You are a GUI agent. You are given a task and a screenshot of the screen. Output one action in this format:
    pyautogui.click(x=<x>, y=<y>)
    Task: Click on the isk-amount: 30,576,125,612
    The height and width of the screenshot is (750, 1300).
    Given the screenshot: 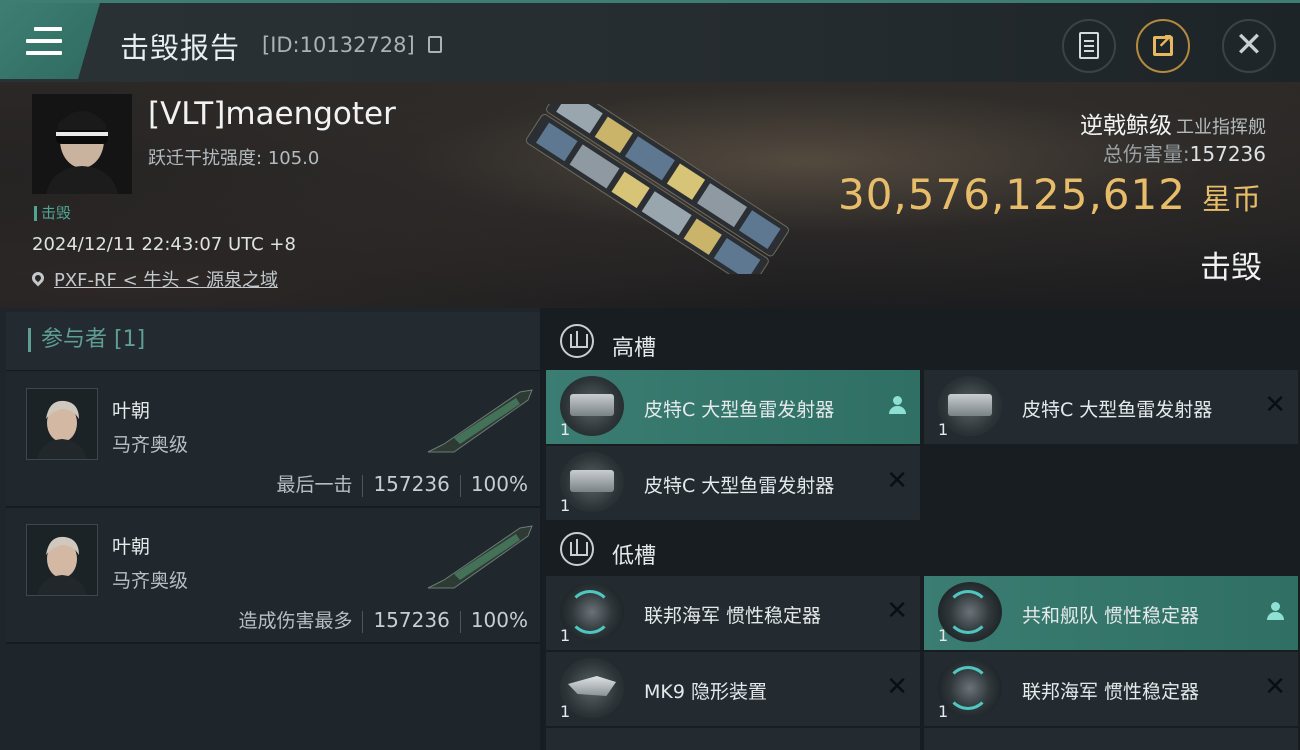 What is the action you would take?
    pyautogui.click(x=1011, y=194)
    